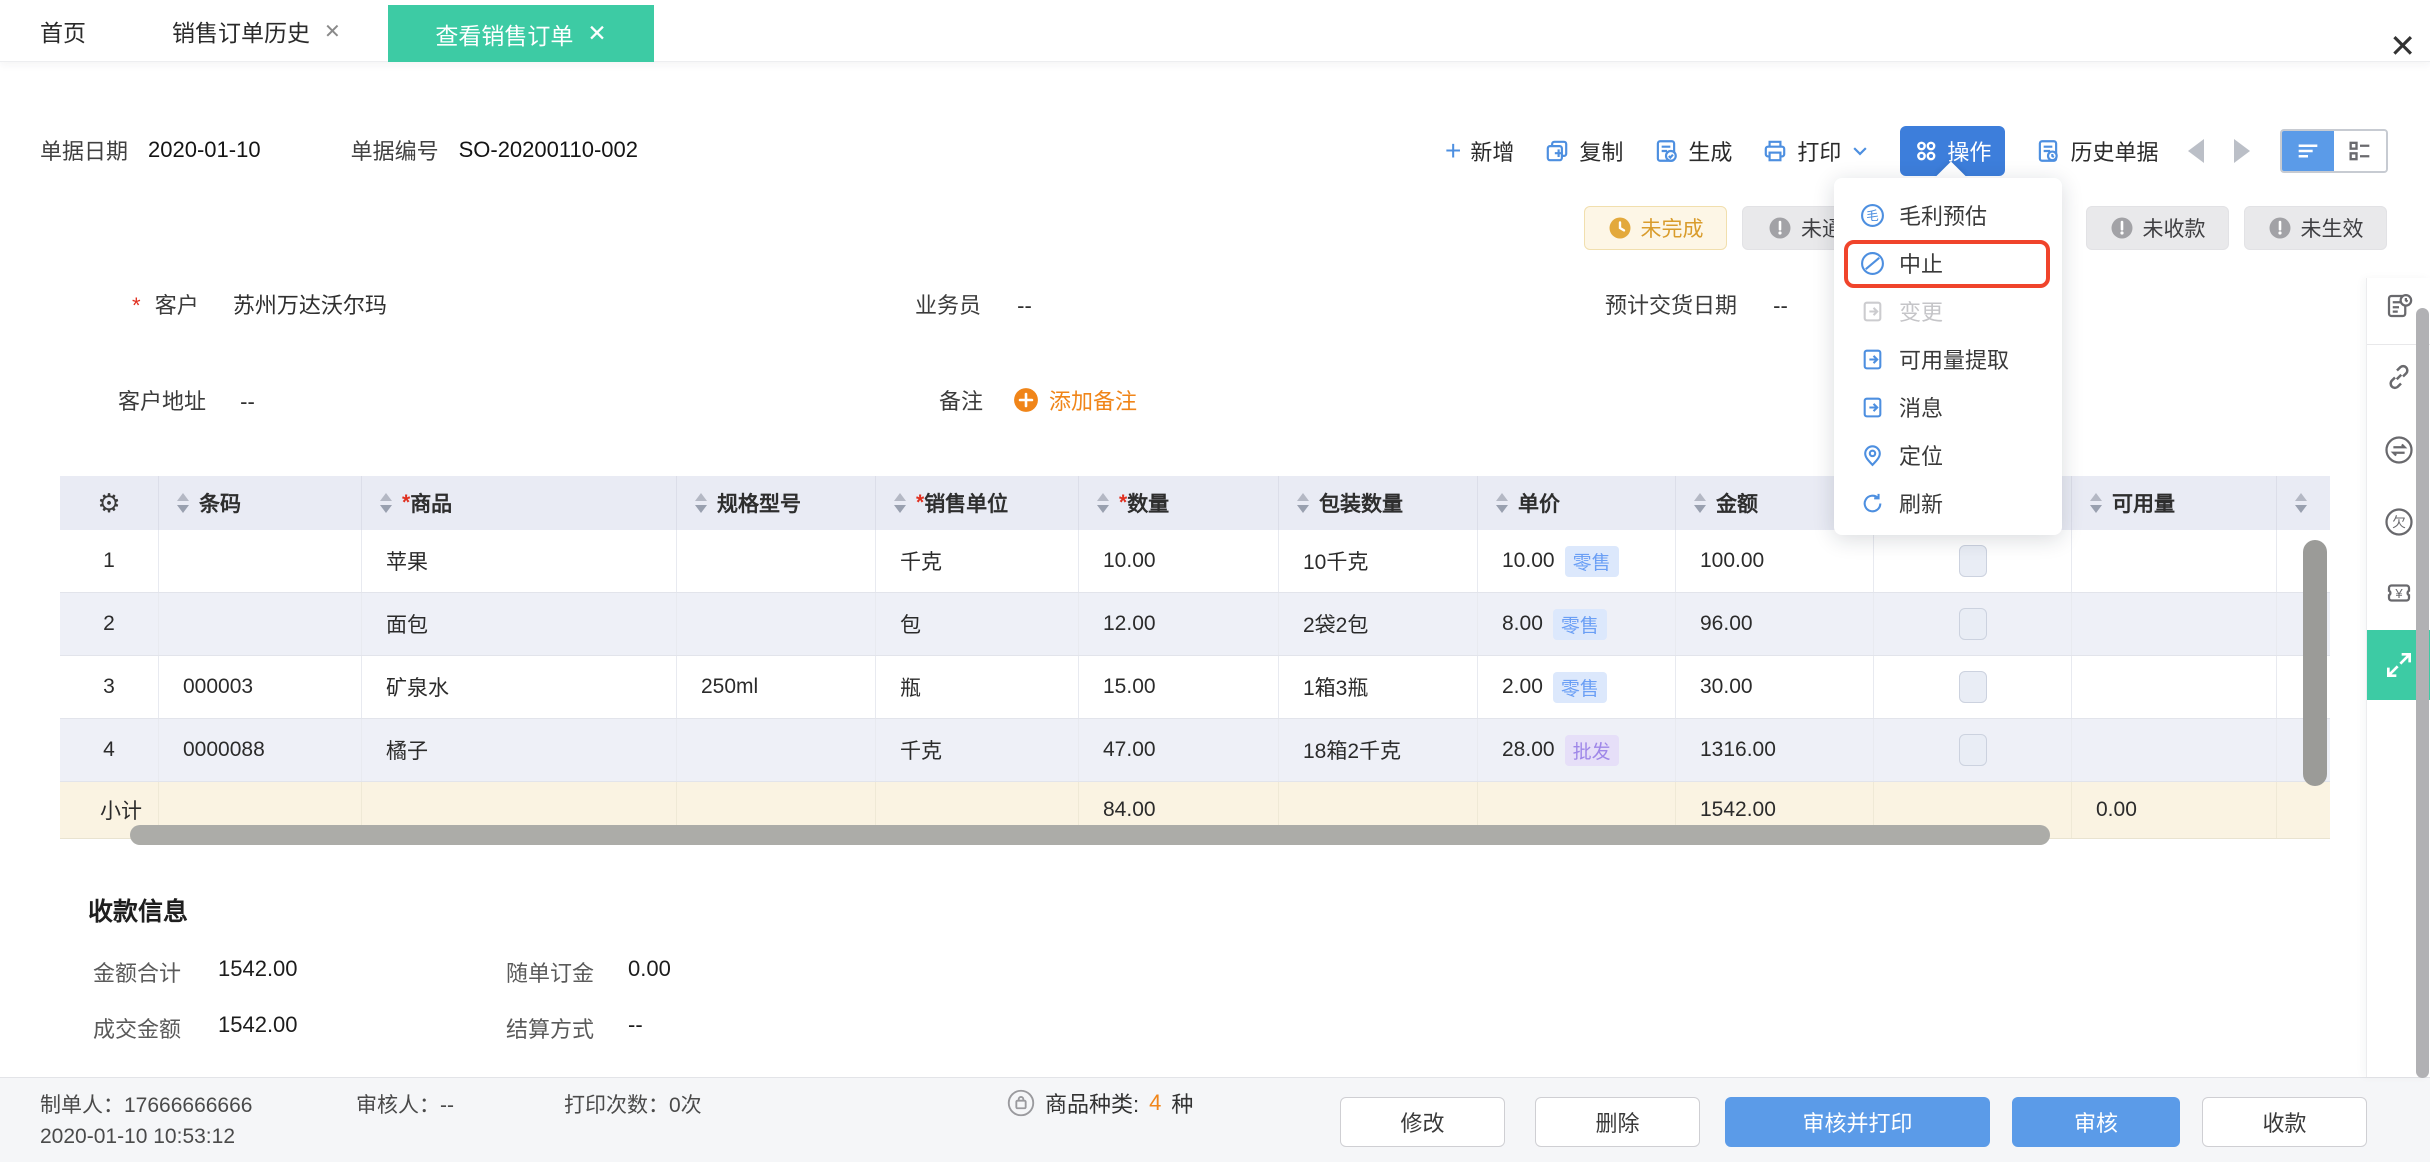 The width and height of the screenshot is (2430, 1162). What do you see at coordinates (776, 503) in the screenshot?
I see `col-header-spec: 规格型号` at bounding box center [776, 503].